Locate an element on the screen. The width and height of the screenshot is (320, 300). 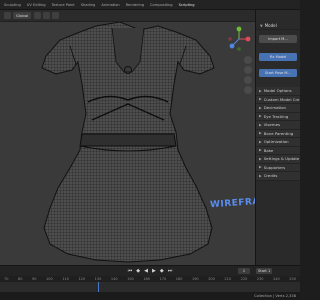
status-text: Collection | Verts 2,338 is located at coordinates (275, 296).